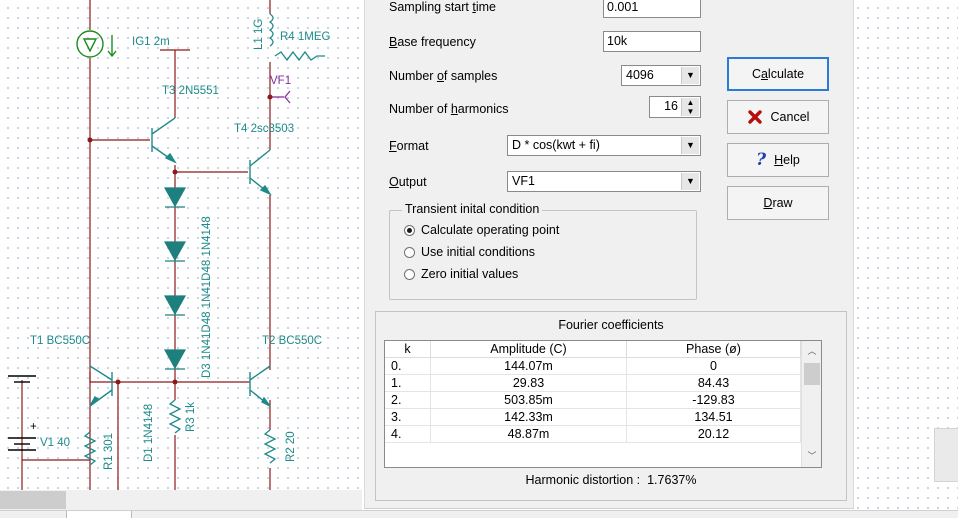 The width and height of the screenshot is (958, 518). I want to click on draw-button: Draw, so click(778, 203).